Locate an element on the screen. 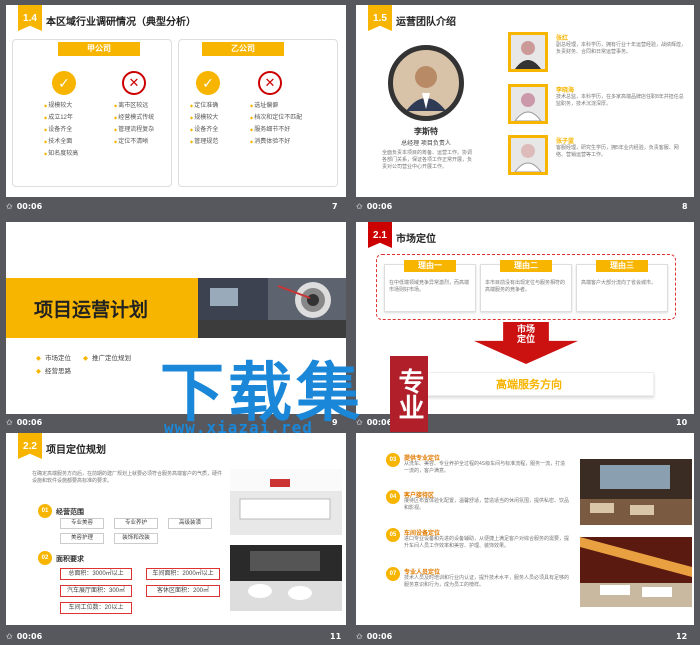  list-item: 知名度较高 is located at coordinates (61, 154).